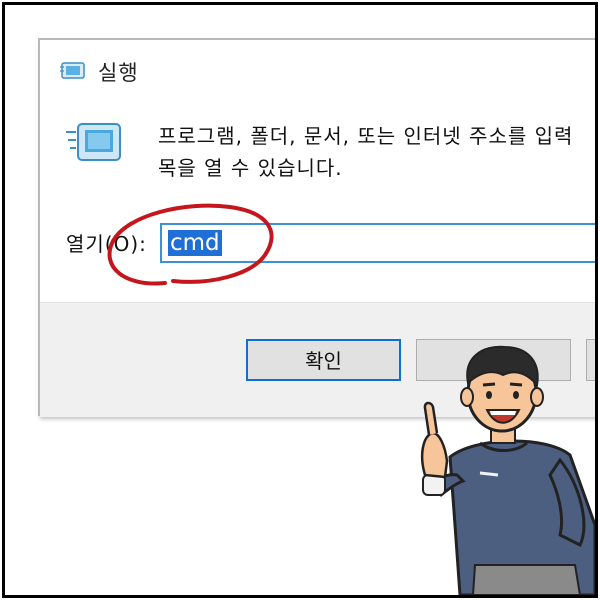  What do you see at coordinates (366, 136) in the screenshot?
I see `description-line-1: 프로그램, 폴더, 문서, 또는 인터넷 주소를 입력` at bounding box center [366, 136].